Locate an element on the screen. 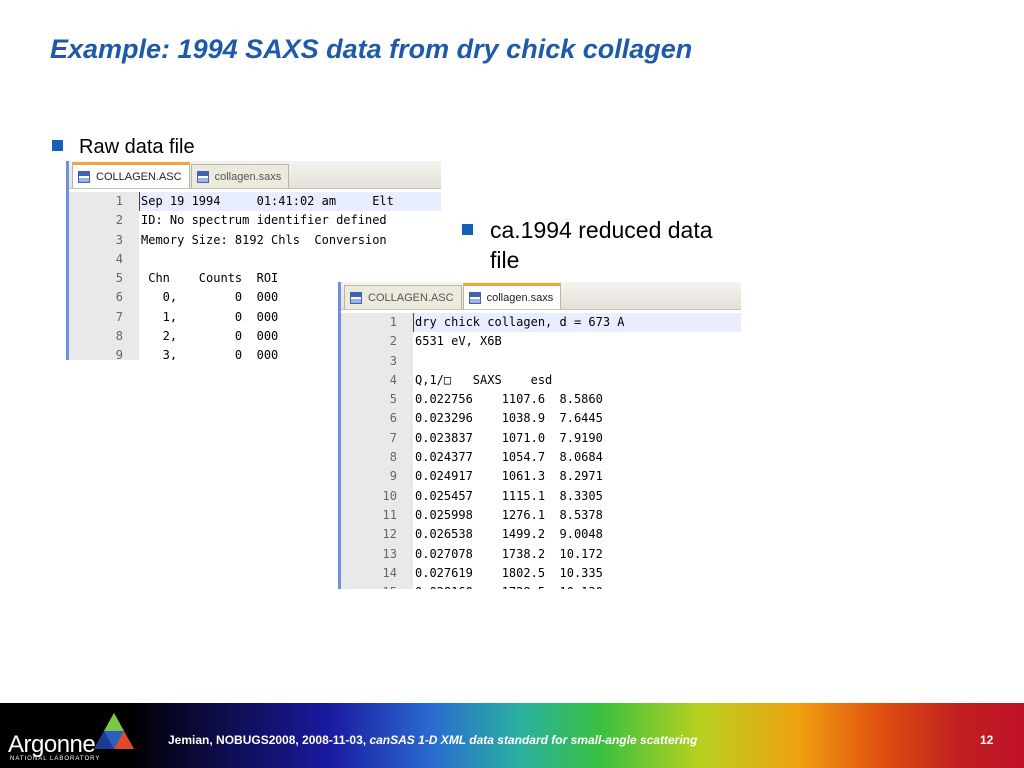  argonne-logo-icon is located at coordinates (114, 731).